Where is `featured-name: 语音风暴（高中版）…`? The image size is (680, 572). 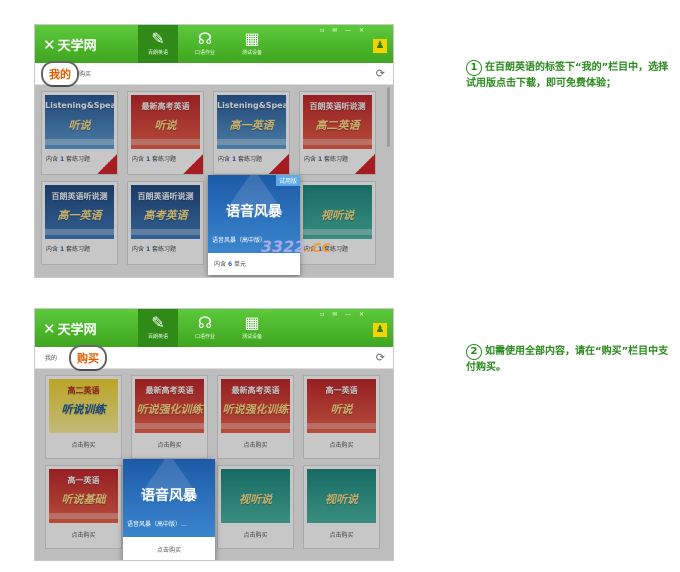
featured-name: 语音风暴（高中版）… is located at coordinates (157, 524).